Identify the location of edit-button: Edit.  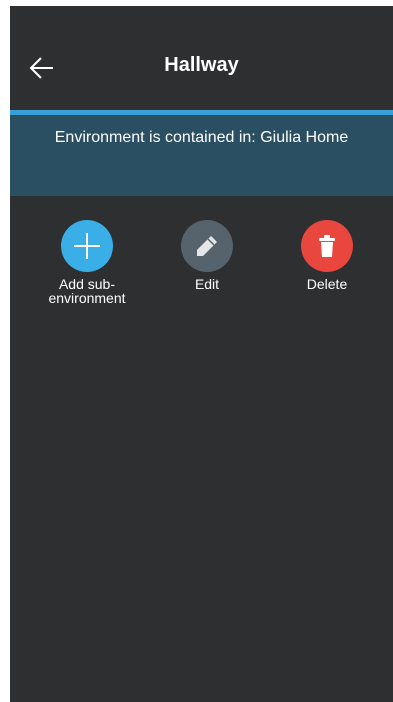
(207, 255).